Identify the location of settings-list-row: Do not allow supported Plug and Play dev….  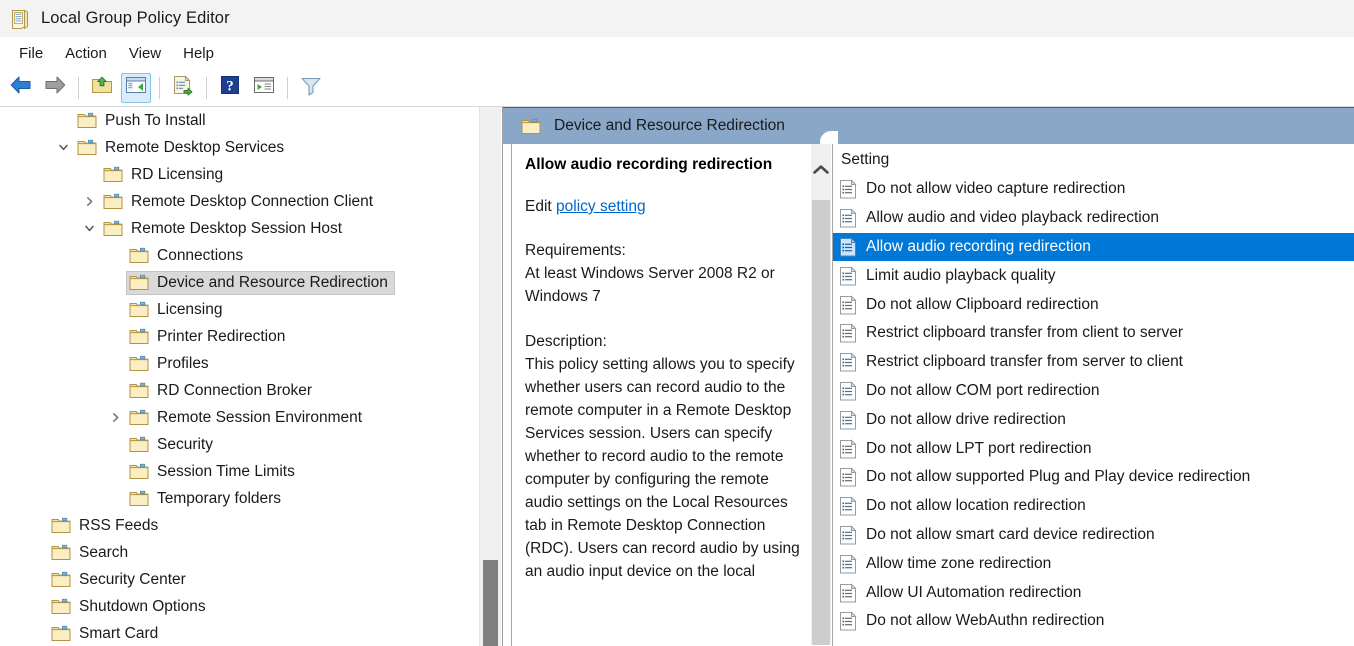
(1093, 477).